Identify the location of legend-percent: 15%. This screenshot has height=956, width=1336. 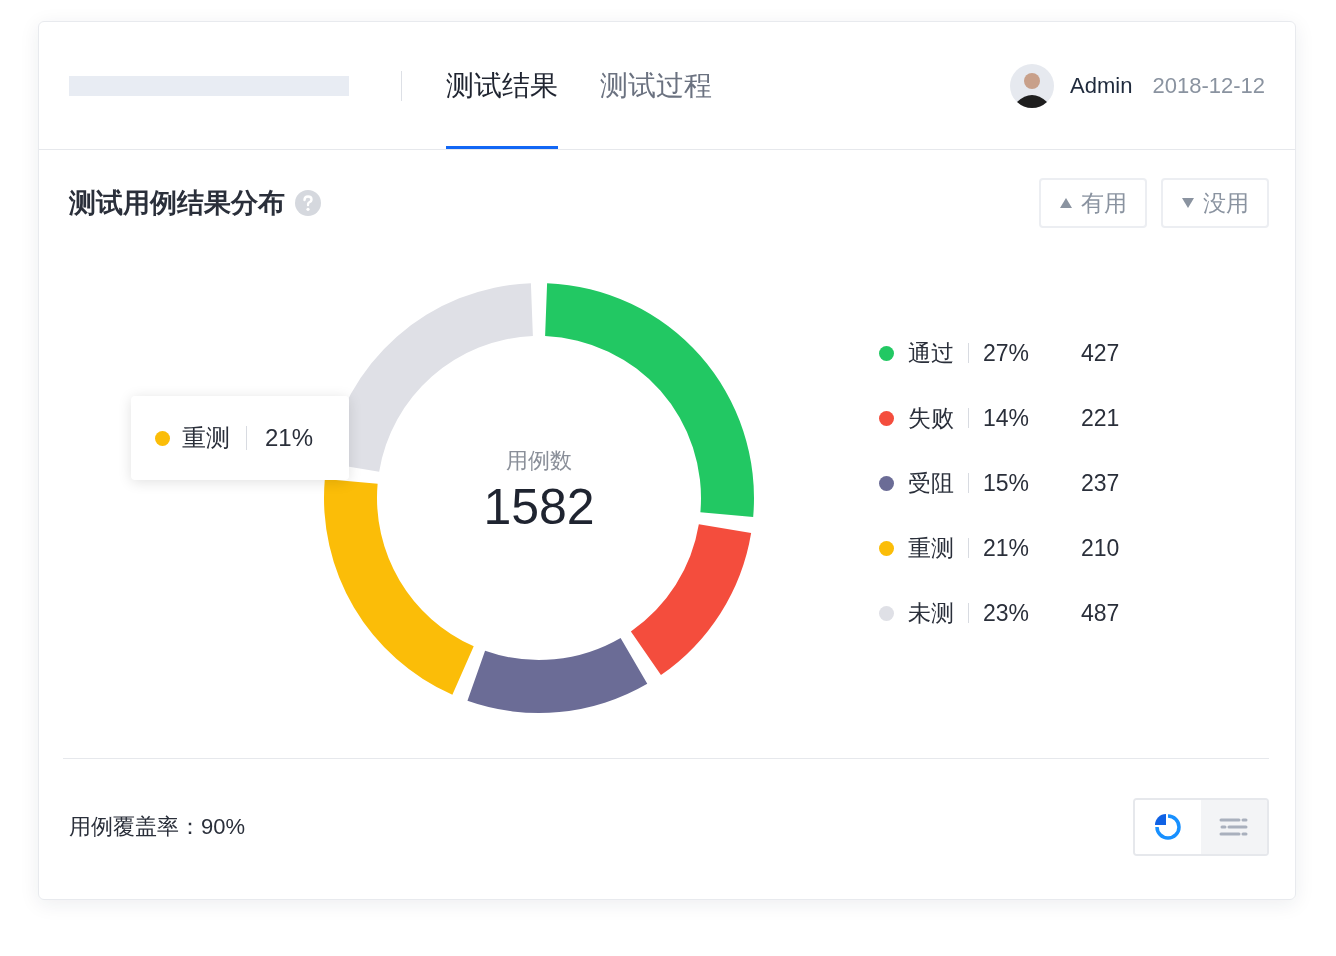
(1007, 483).